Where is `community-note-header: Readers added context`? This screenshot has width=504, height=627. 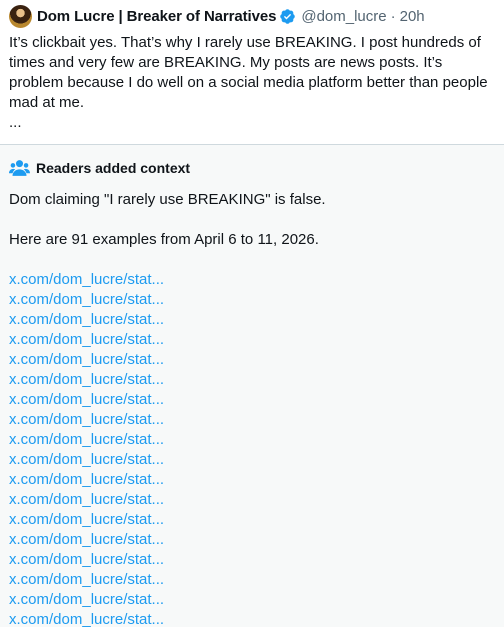 community-note-header: Readers added context is located at coordinates (252, 168).